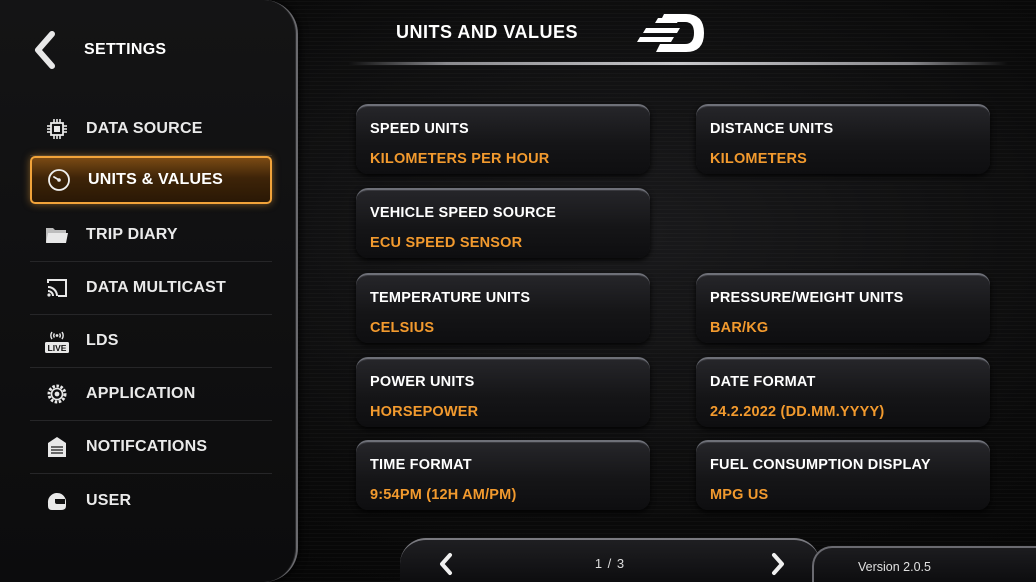 The height and width of the screenshot is (582, 1036). What do you see at coordinates (820, 465) in the screenshot?
I see `setting-label: FUEL CONSUMPTION DISPLAY` at bounding box center [820, 465].